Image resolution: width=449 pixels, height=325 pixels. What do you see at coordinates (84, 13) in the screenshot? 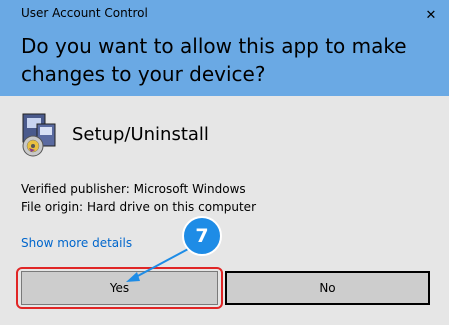
I see `window-title: User Account Control` at bounding box center [84, 13].